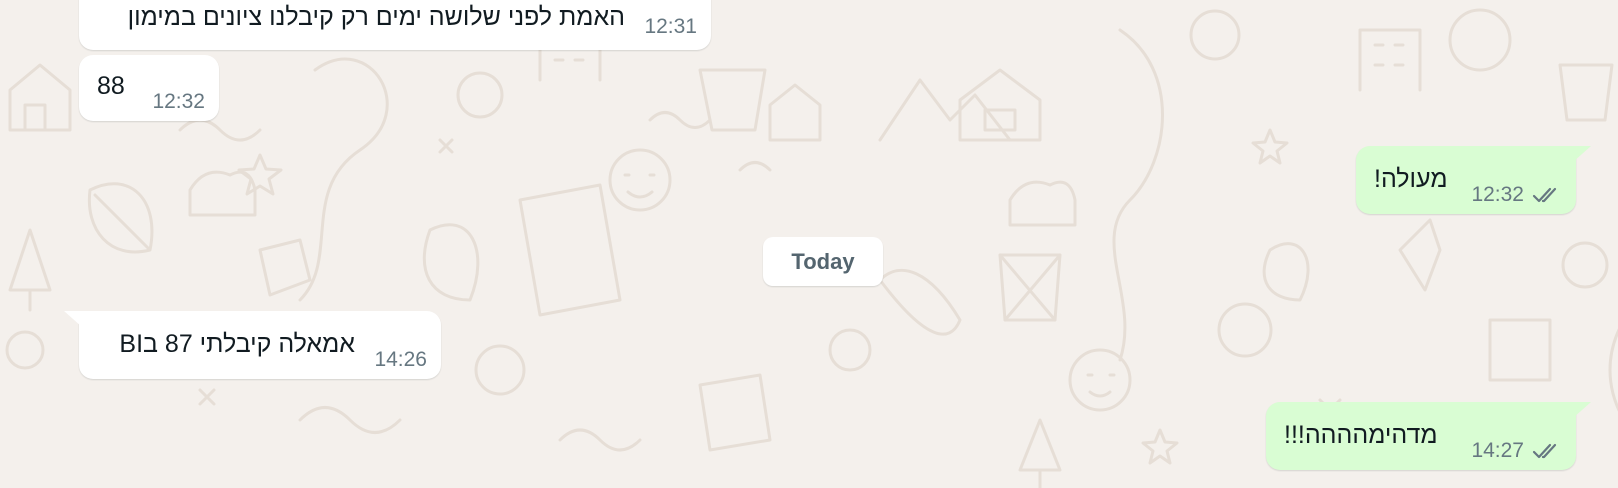  I want to click on message-text: אמאלה קיבלתי 87 בBI, so click(237, 344).